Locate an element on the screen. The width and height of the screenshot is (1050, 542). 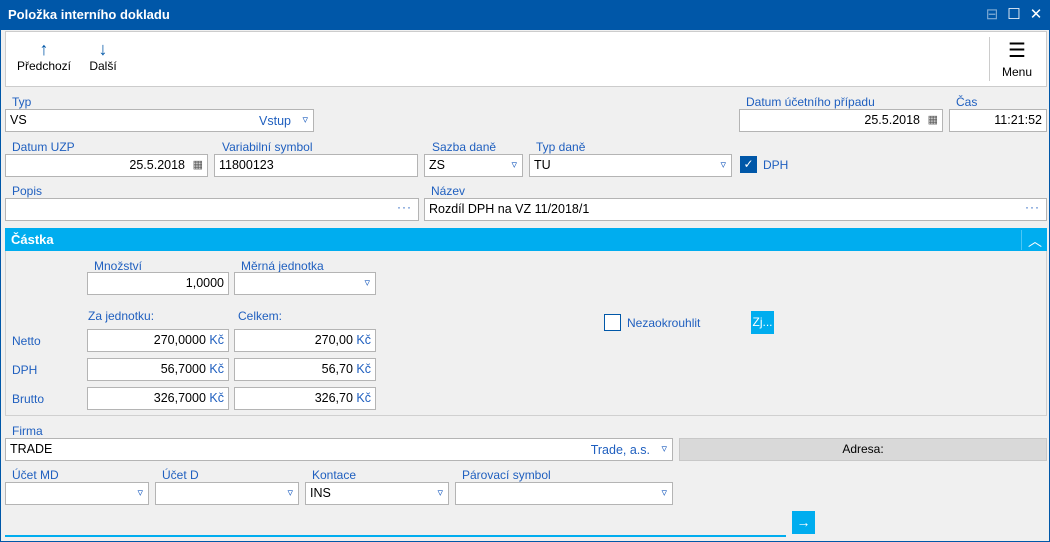
mnozstvi-value: 1,0000 is located at coordinates (204, 283).